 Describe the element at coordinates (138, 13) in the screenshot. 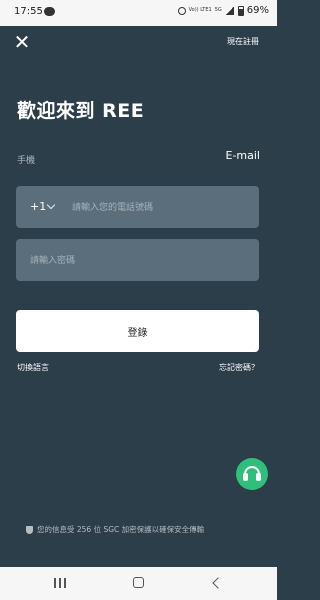

I see `status-bar: 17:55 Vo)) LTE1 5G 69%` at that location.